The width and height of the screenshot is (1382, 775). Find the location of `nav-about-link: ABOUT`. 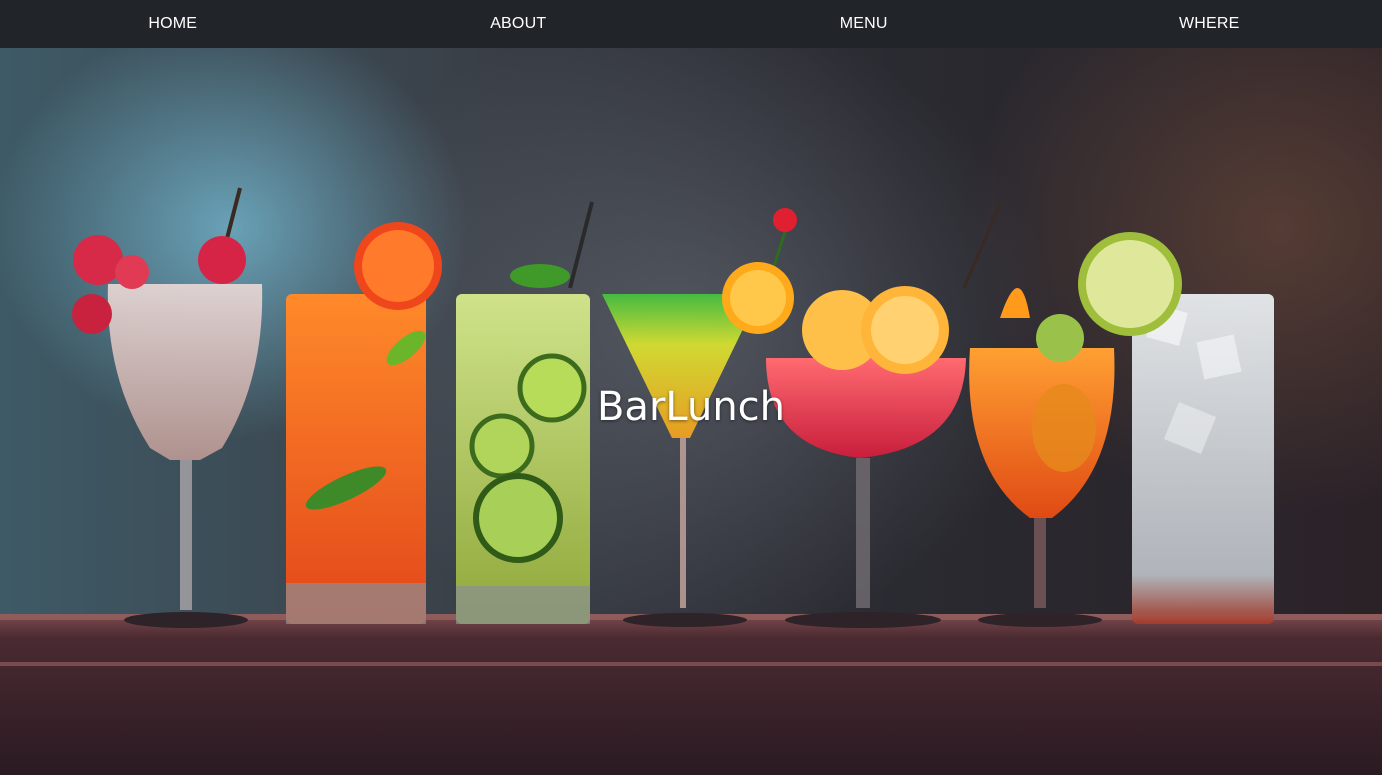

nav-about-link: ABOUT is located at coordinates (519, 24).